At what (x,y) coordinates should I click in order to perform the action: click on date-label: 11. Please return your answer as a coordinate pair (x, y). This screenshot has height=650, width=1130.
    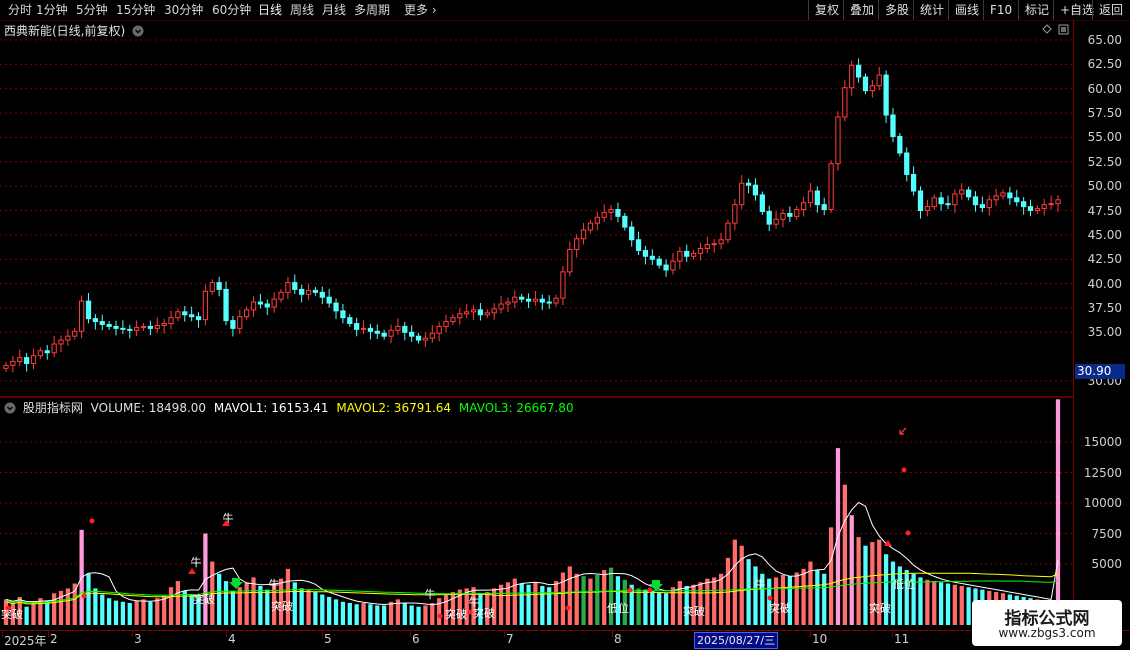
    Looking at the image, I should click on (902, 639).